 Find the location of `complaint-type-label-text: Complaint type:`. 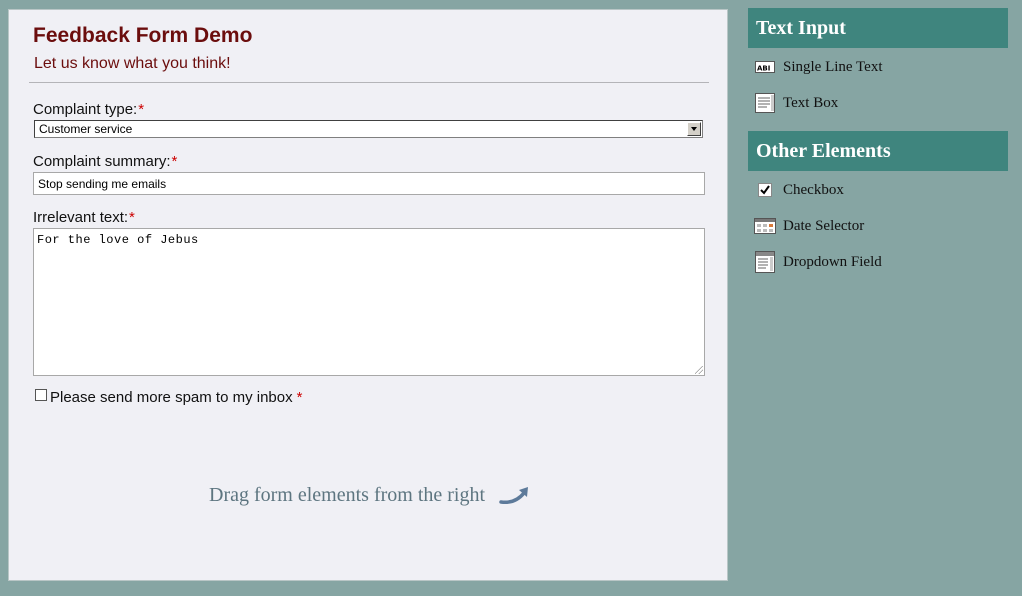

complaint-type-label-text: Complaint type: is located at coordinates (85, 109).